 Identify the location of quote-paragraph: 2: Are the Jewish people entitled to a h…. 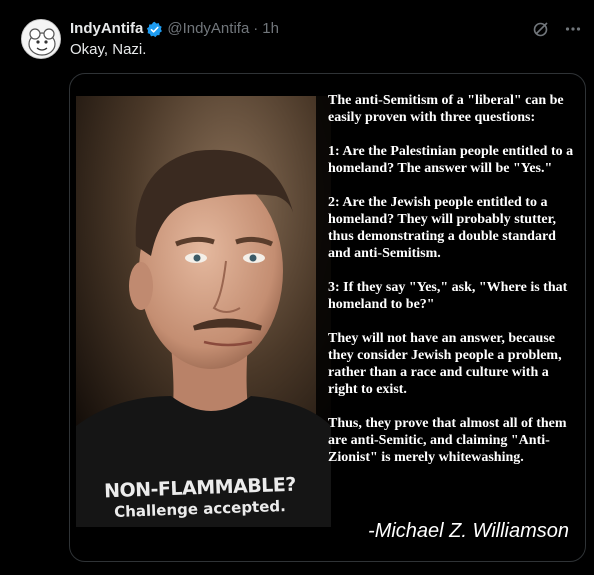
(442, 228).